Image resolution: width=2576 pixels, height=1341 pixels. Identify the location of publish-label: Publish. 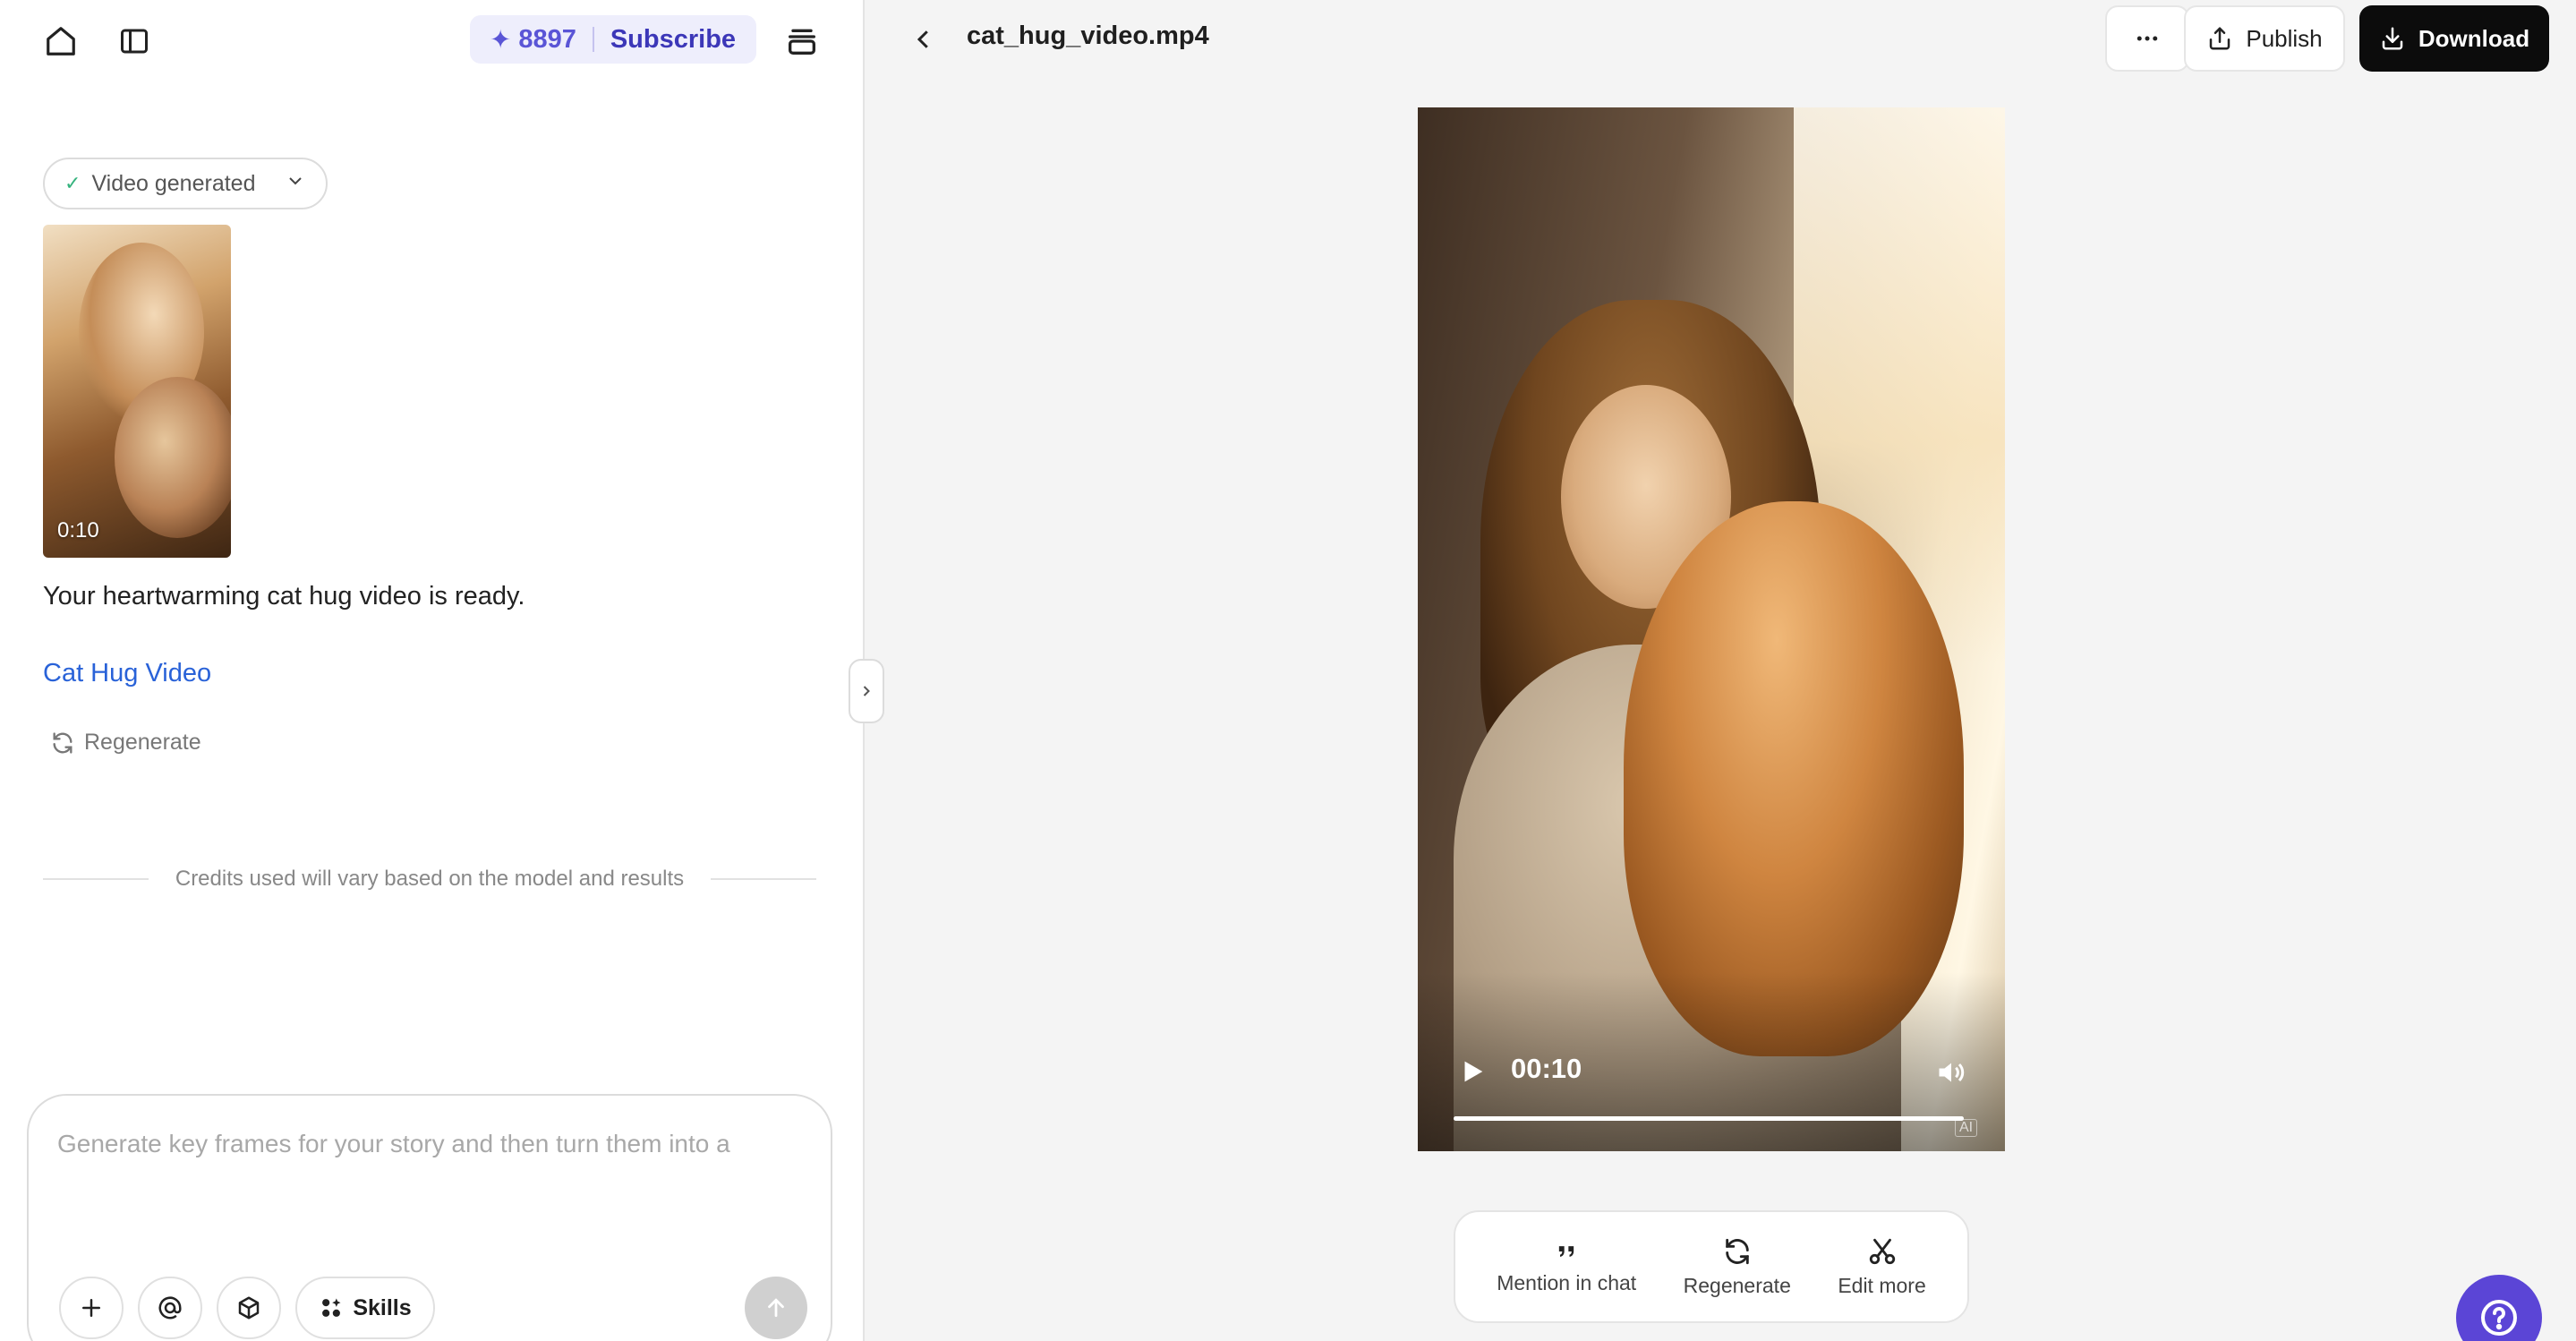
(2284, 38).